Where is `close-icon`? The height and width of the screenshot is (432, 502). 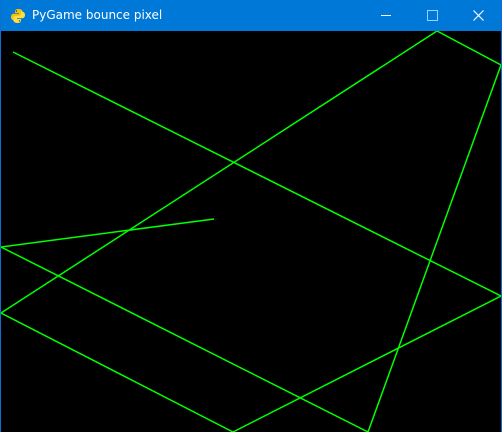
close-icon is located at coordinates (478, 15).